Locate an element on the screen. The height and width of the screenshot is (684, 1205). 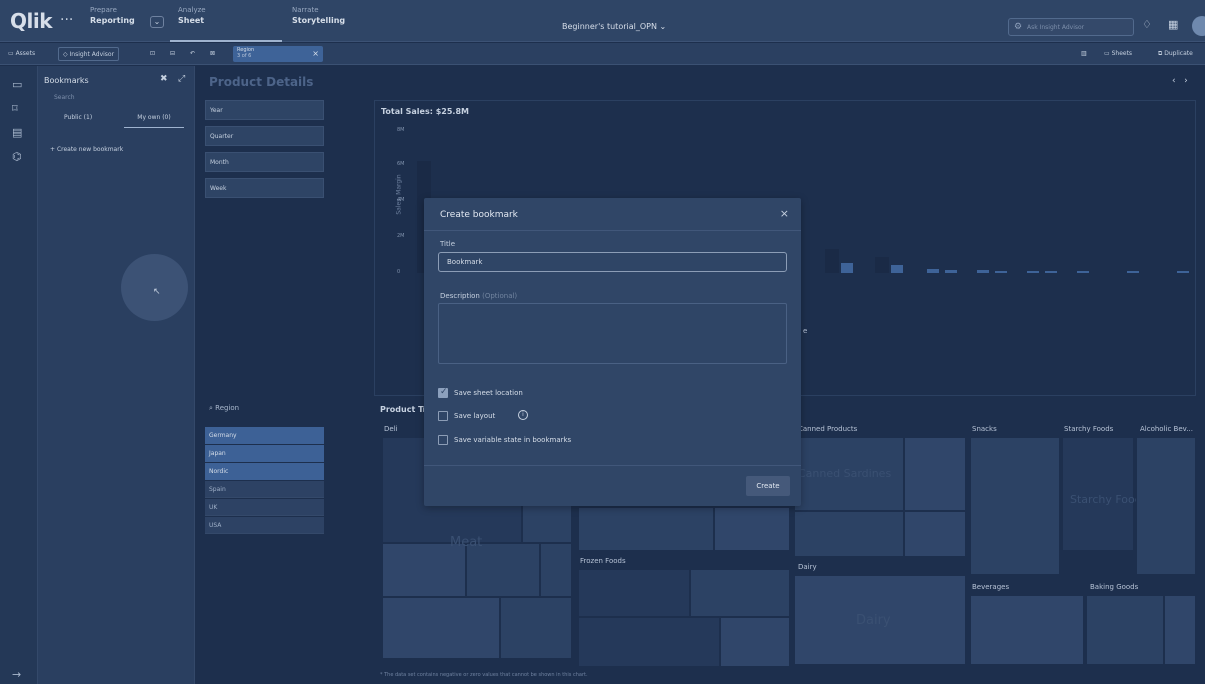
treemap-category: Canned Products is located at coordinates (828, 429).